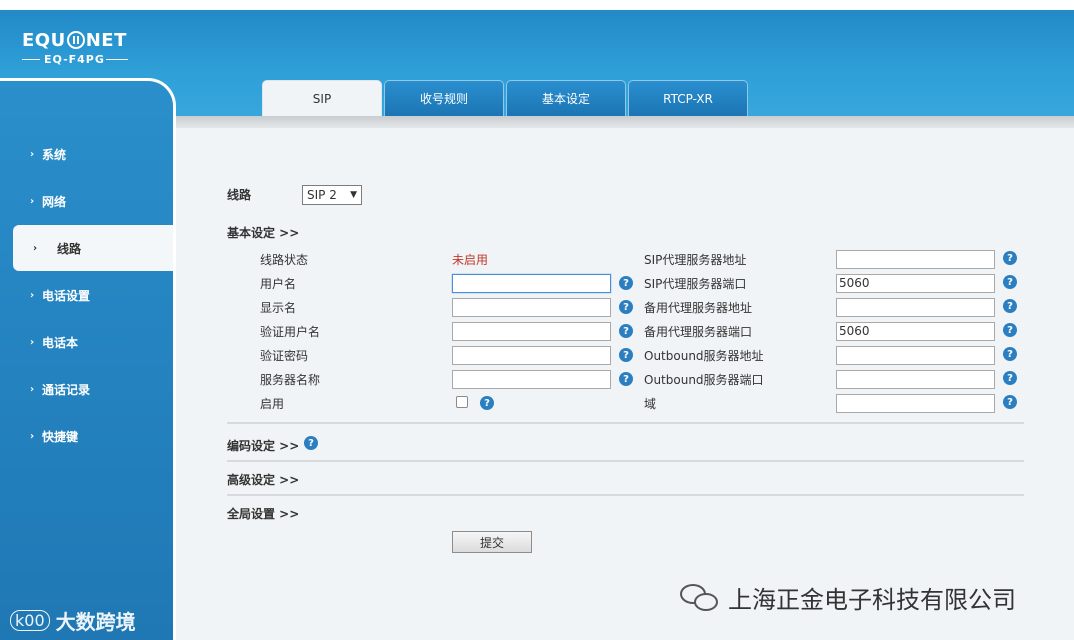 The image size is (1074, 640). Describe the element at coordinates (69, 248) in the screenshot. I see `sidebar-item-label: 线路` at that location.